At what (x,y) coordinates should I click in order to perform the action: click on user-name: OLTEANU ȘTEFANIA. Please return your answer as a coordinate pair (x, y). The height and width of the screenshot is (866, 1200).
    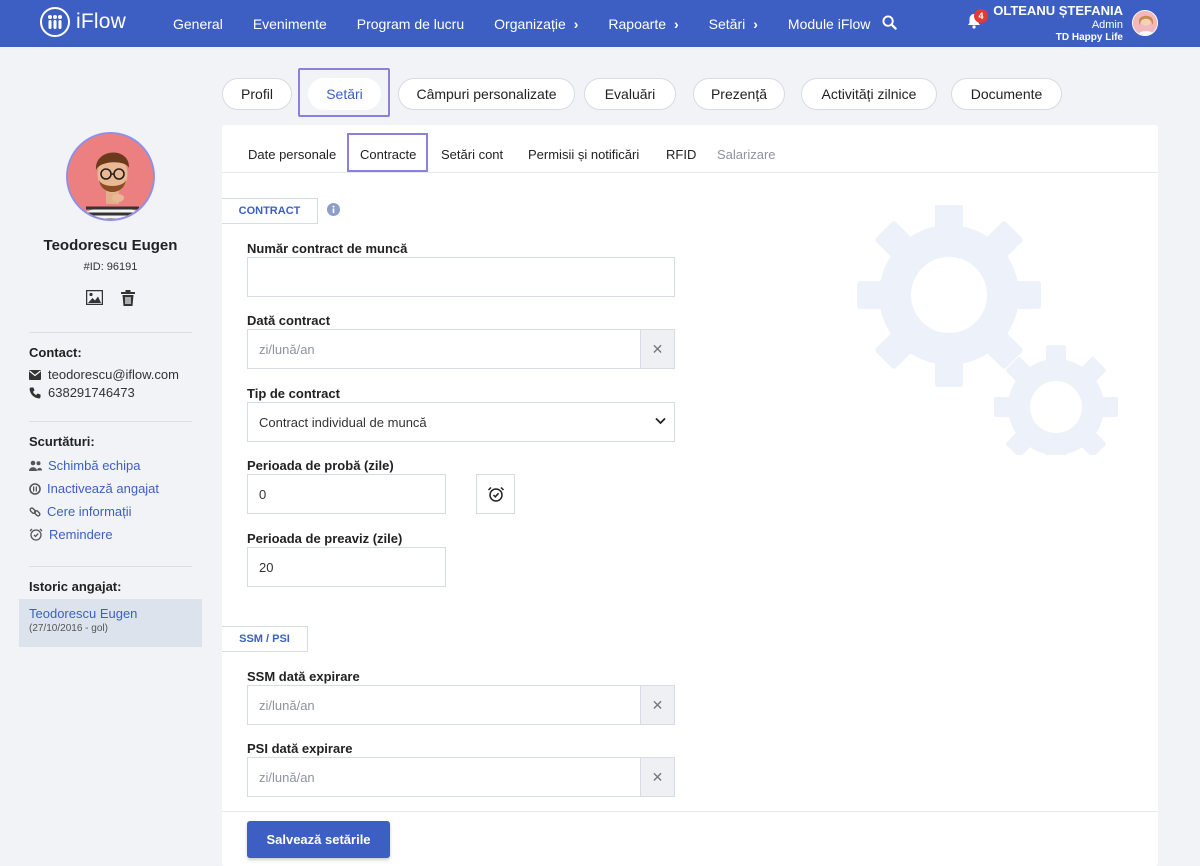
    Looking at the image, I should click on (1058, 10).